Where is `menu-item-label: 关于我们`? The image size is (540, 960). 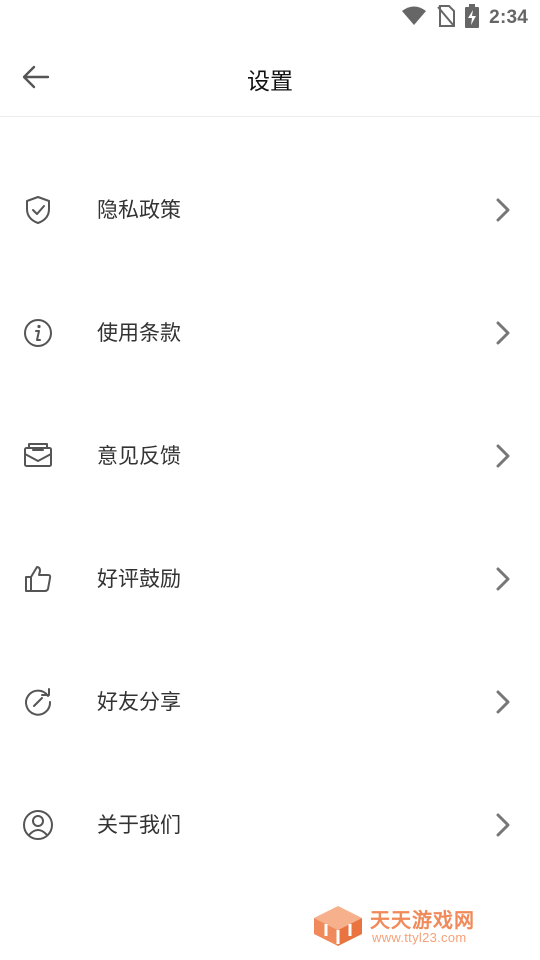 menu-item-label: 关于我们 is located at coordinates (139, 825).